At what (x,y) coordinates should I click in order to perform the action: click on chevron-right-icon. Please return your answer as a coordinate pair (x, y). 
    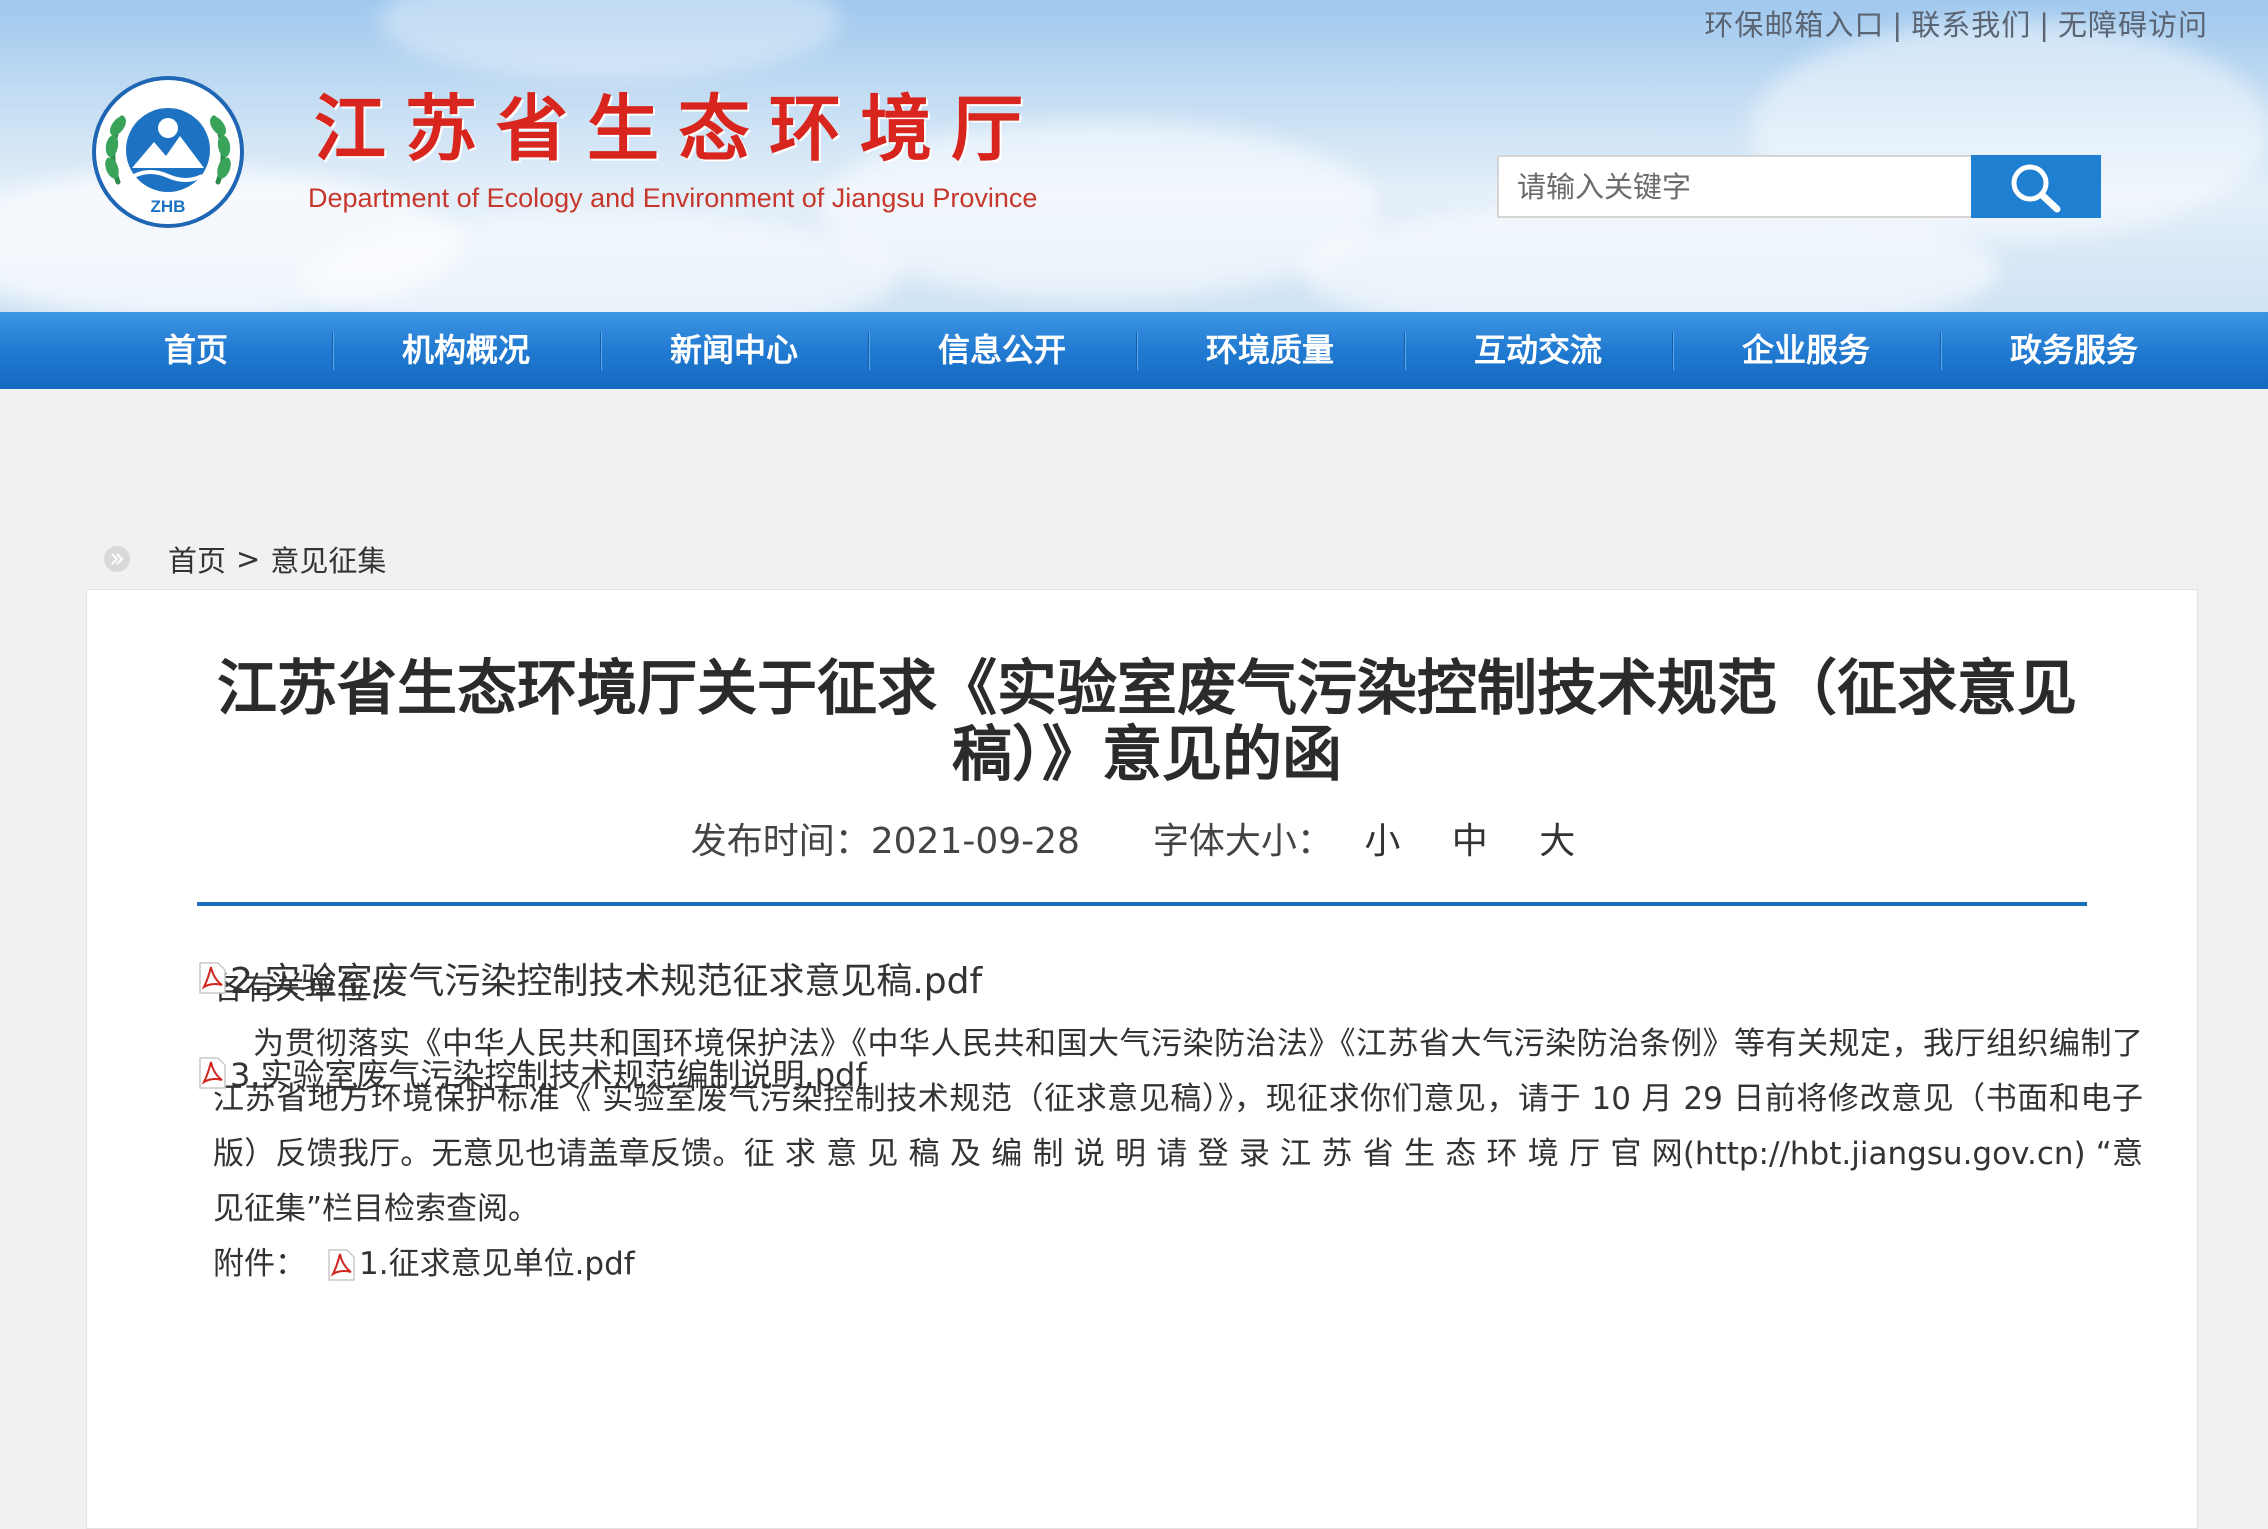
    Looking at the image, I should click on (117, 559).